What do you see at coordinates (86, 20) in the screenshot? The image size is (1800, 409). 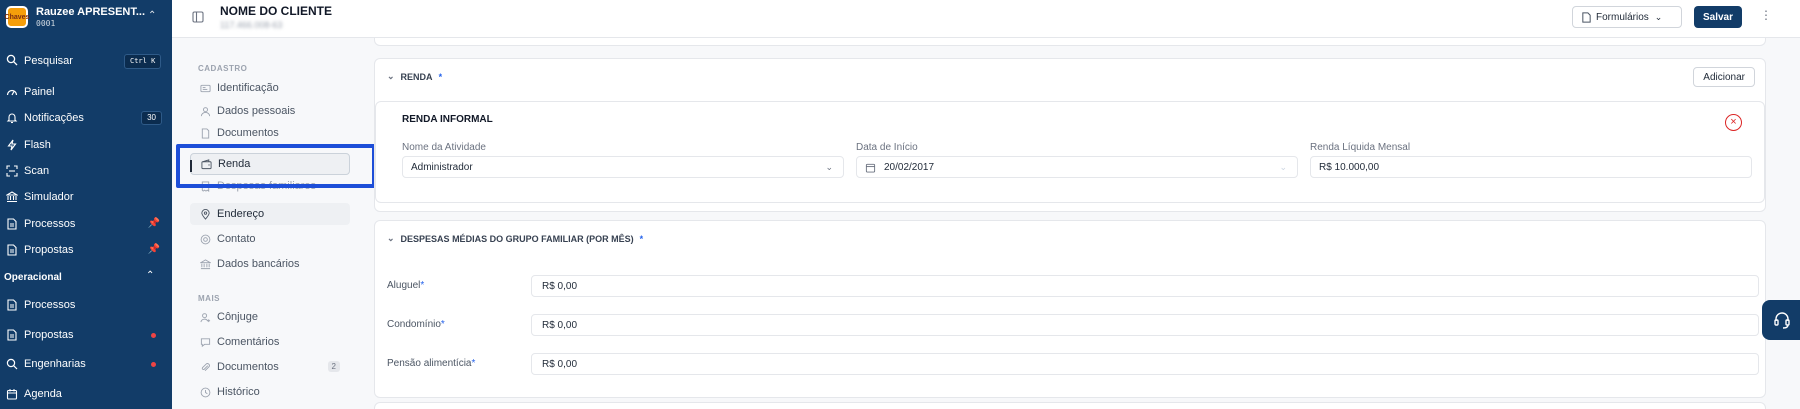 I see `brand-switcher: Chaves Rauzee APRESENT... 0001 ⌃` at bounding box center [86, 20].